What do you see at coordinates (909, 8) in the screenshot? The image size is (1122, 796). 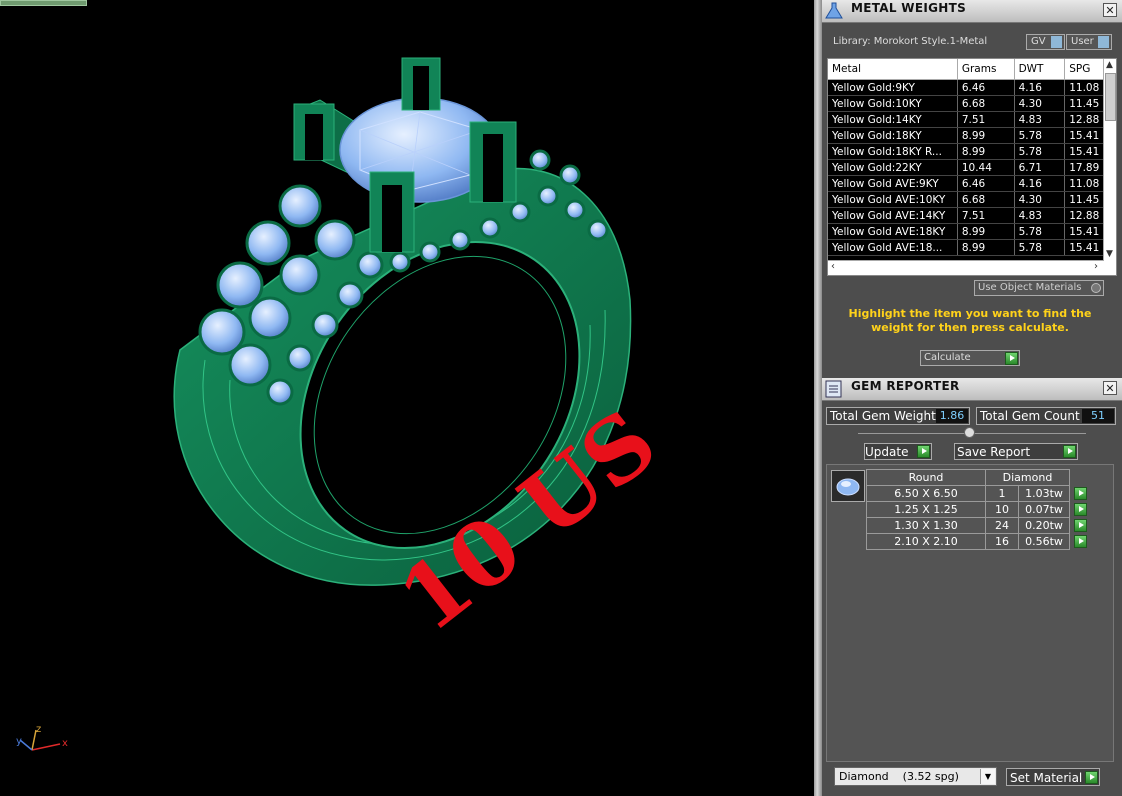 I see `metal-weights-title: METAL WEIGHTS` at bounding box center [909, 8].